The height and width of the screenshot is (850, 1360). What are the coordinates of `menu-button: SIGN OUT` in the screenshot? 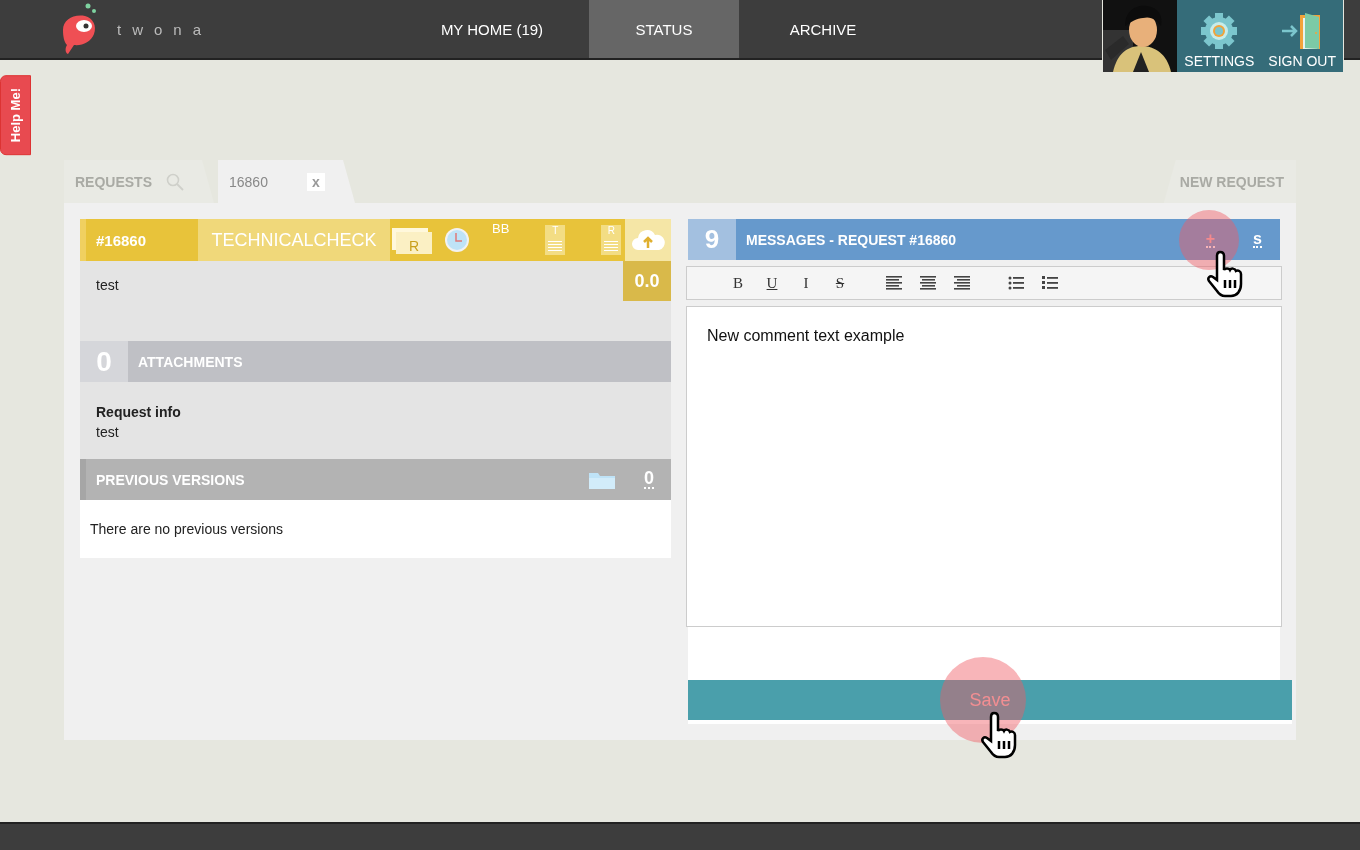 It's located at (1302, 36).